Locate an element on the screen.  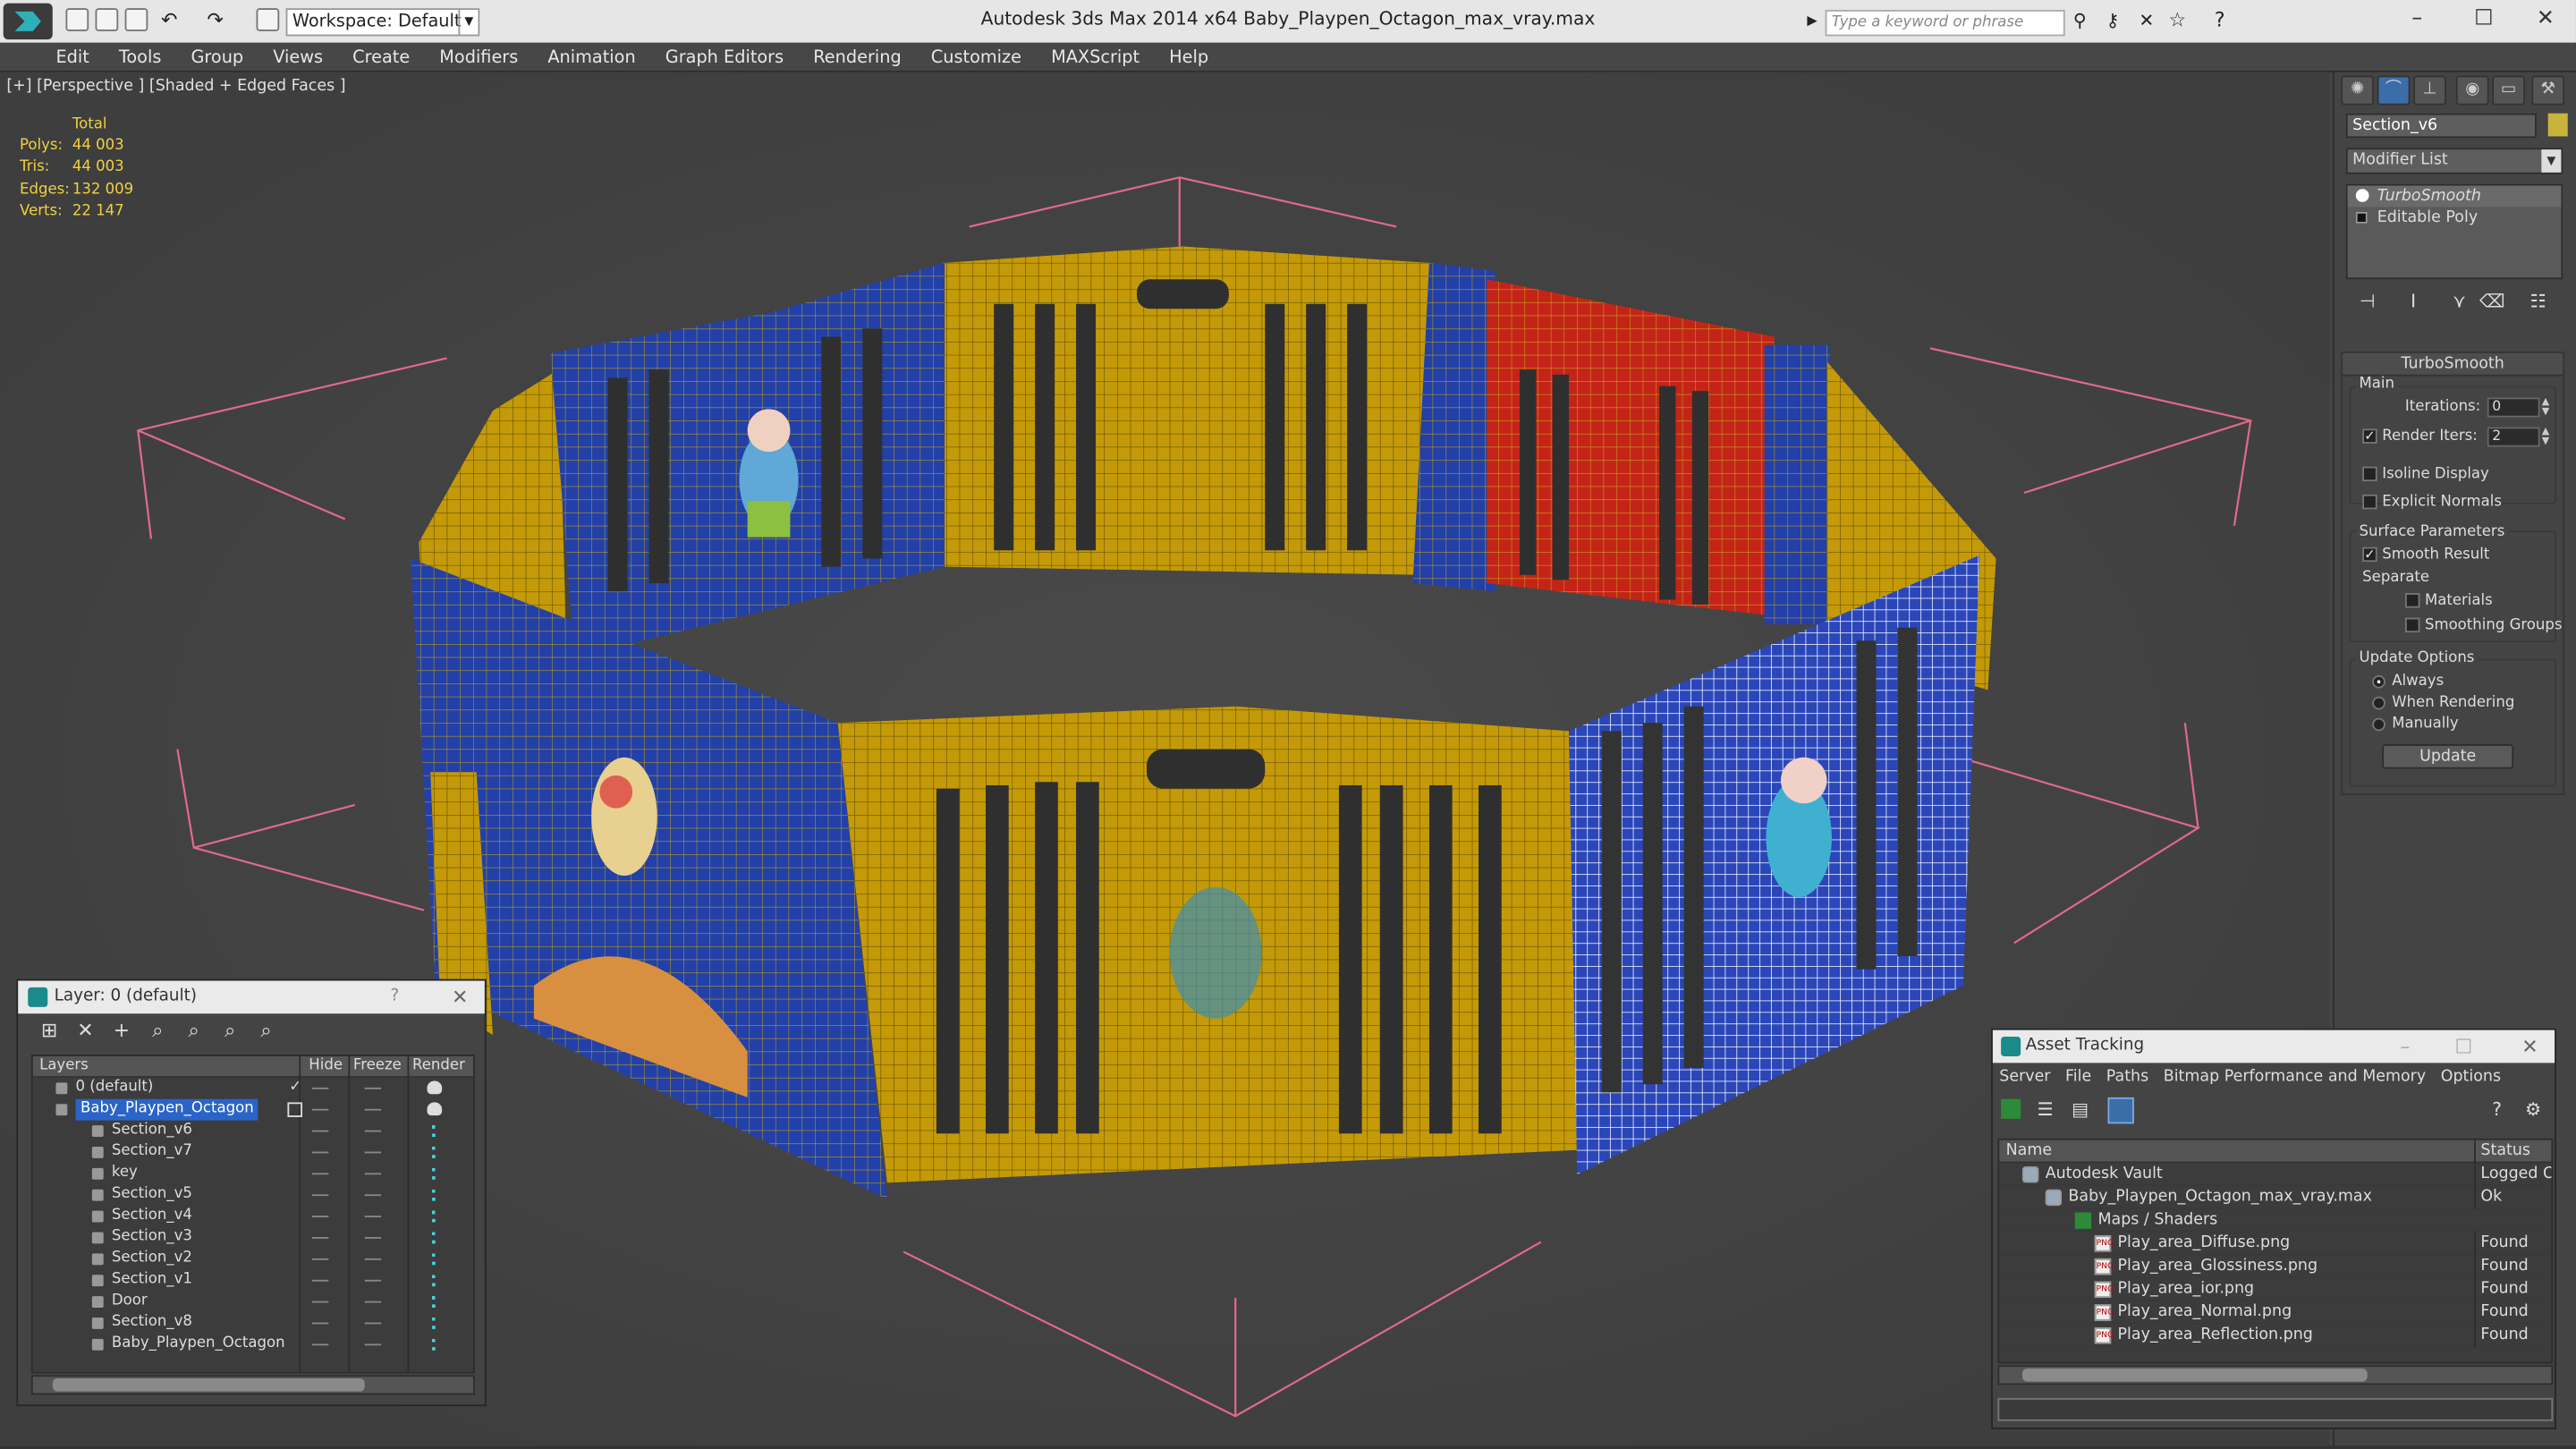
freeze-all-icon: ⌕ is located at coordinates (266, 1031).